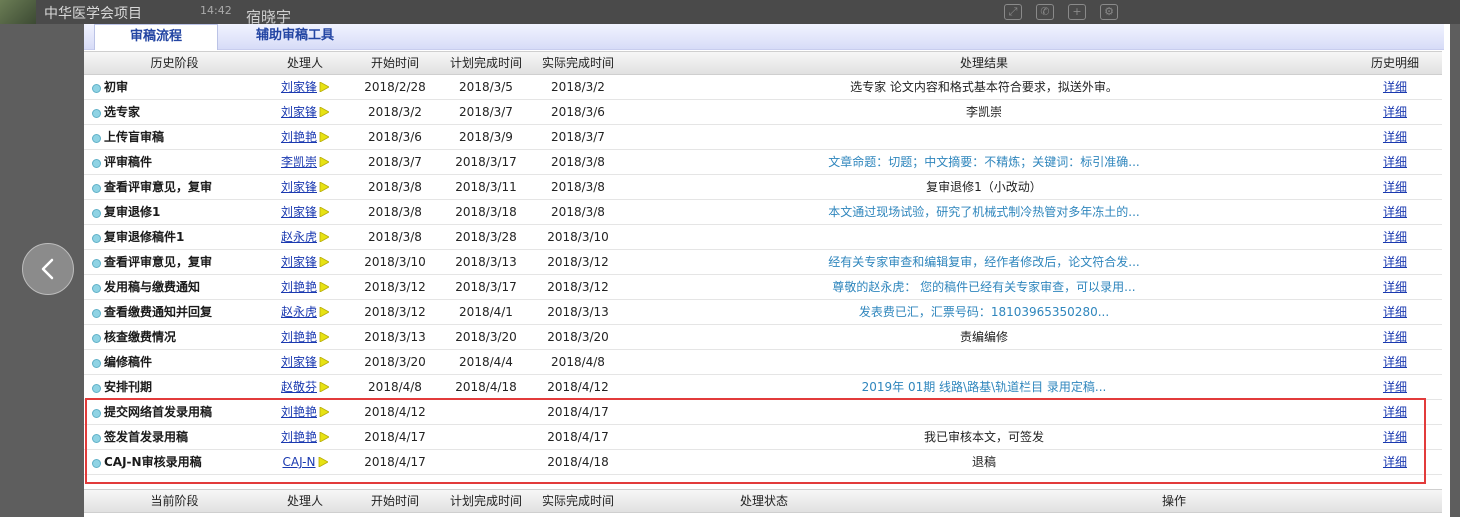 The image size is (1460, 517). What do you see at coordinates (174, 412) in the screenshot?
I see `stage-name: 提交网络首发录用稿` at bounding box center [174, 412].